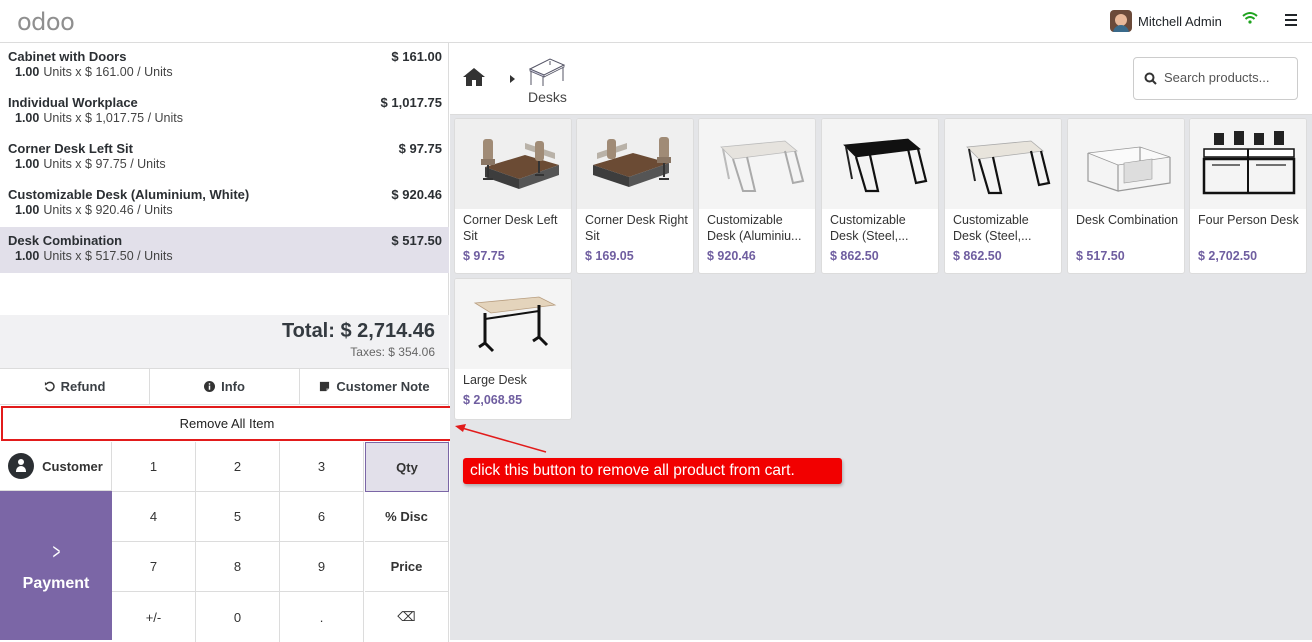 The width and height of the screenshot is (1312, 642). Describe the element at coordinates (609, 256) in the screenshot. I see `product-price: $ 169.05` at that location.